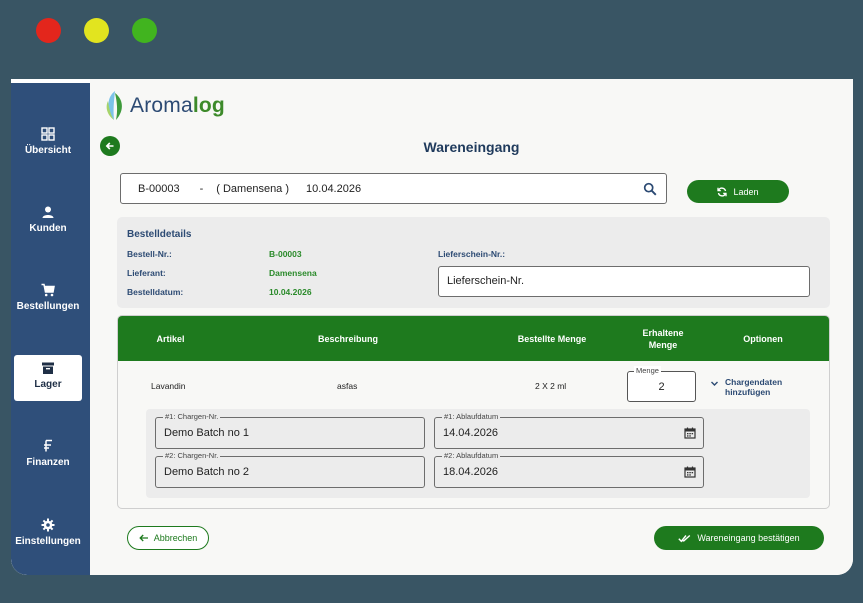 The height and width of the screenshot is (603, 863). Describe the element at coordinates (552, 338) in the screenshot. I see `header-ordered-qty: Bestellte Menge` at that location.